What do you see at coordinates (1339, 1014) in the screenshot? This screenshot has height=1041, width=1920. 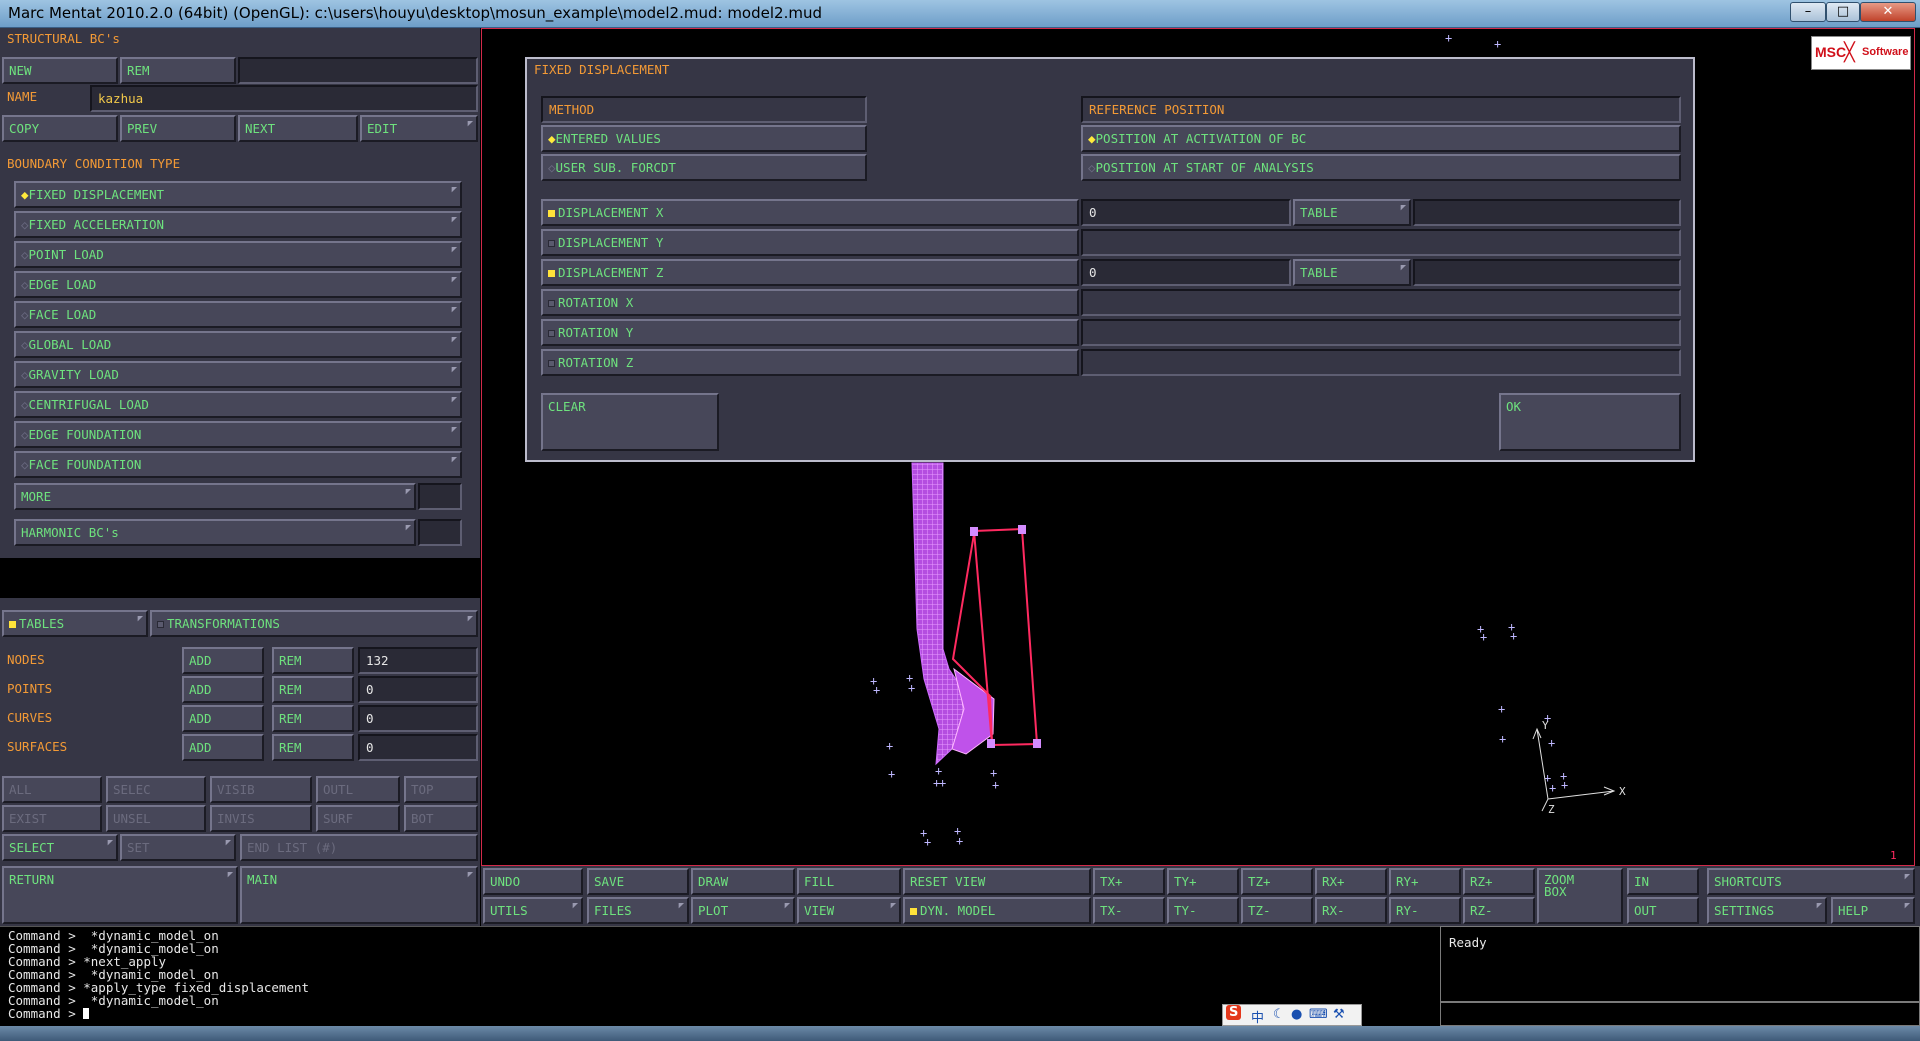 I see `wrench-icon: ⚒` at bounding box center [1339, 1014].